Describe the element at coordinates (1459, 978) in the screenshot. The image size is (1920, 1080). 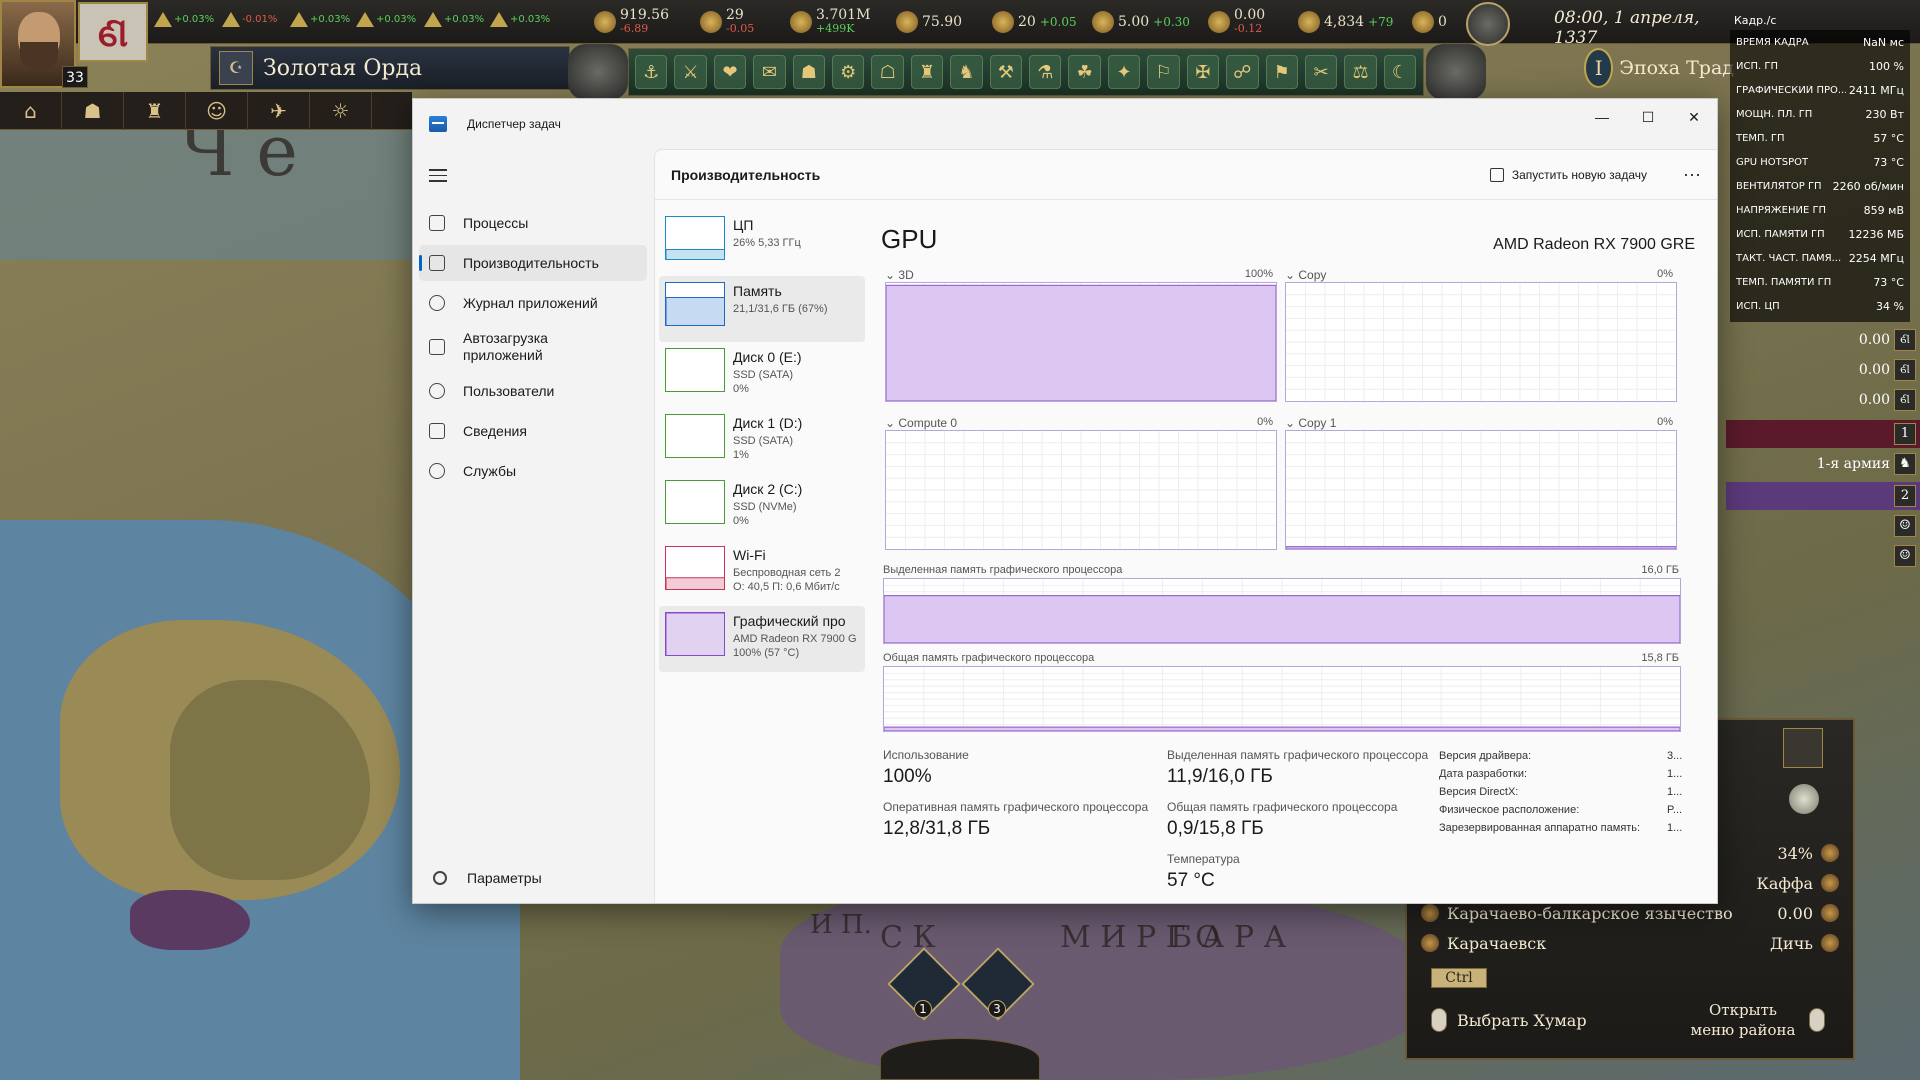
I see `ctrl-key-hint: Ctrl` at that location.